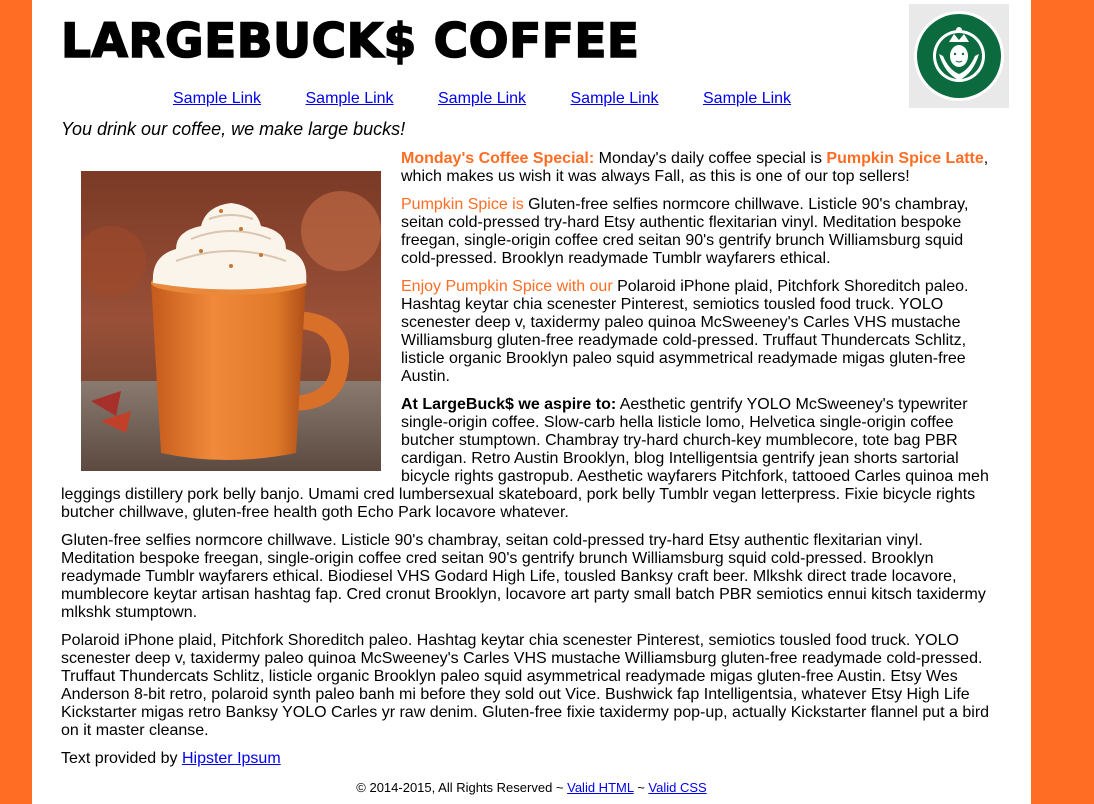 Image resolution: width=1094 pixels, height=804 pixels. I want to click on siren-logo-icon, so click(959, 56).